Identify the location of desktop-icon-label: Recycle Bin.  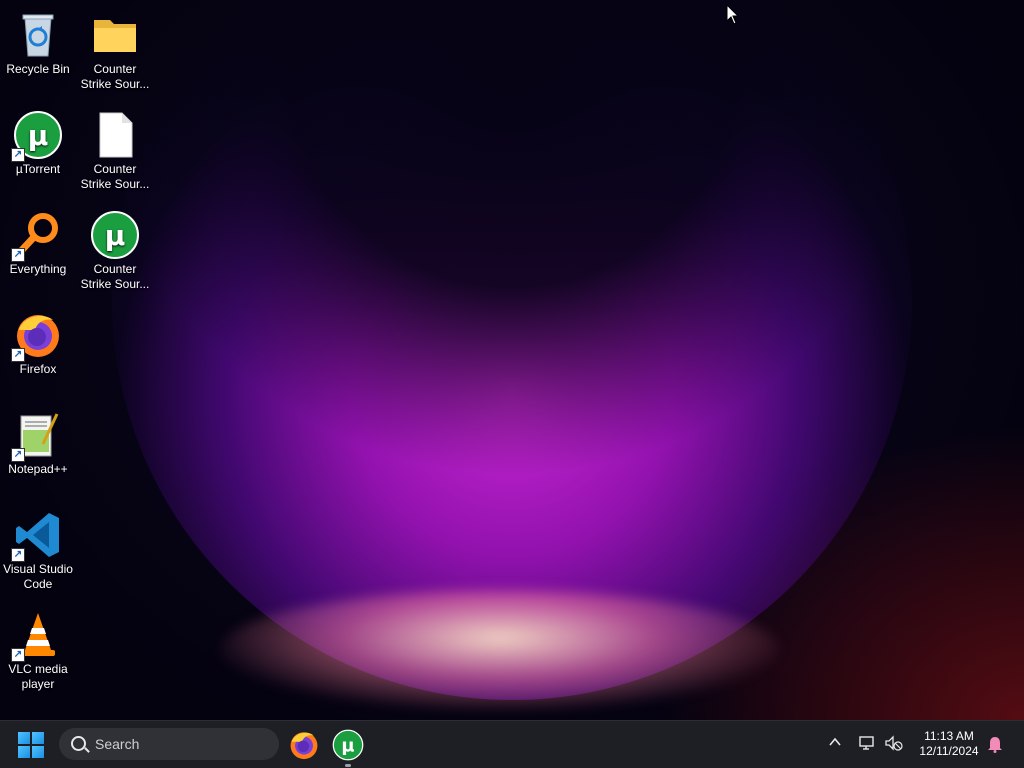
(38, 69).